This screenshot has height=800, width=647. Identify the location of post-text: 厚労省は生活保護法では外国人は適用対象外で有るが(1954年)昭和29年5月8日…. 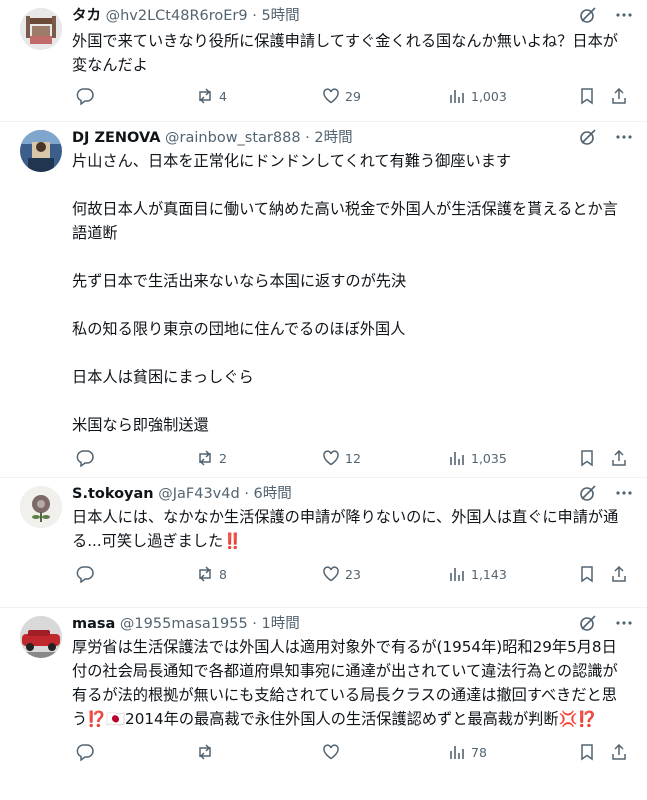
(359, 683).